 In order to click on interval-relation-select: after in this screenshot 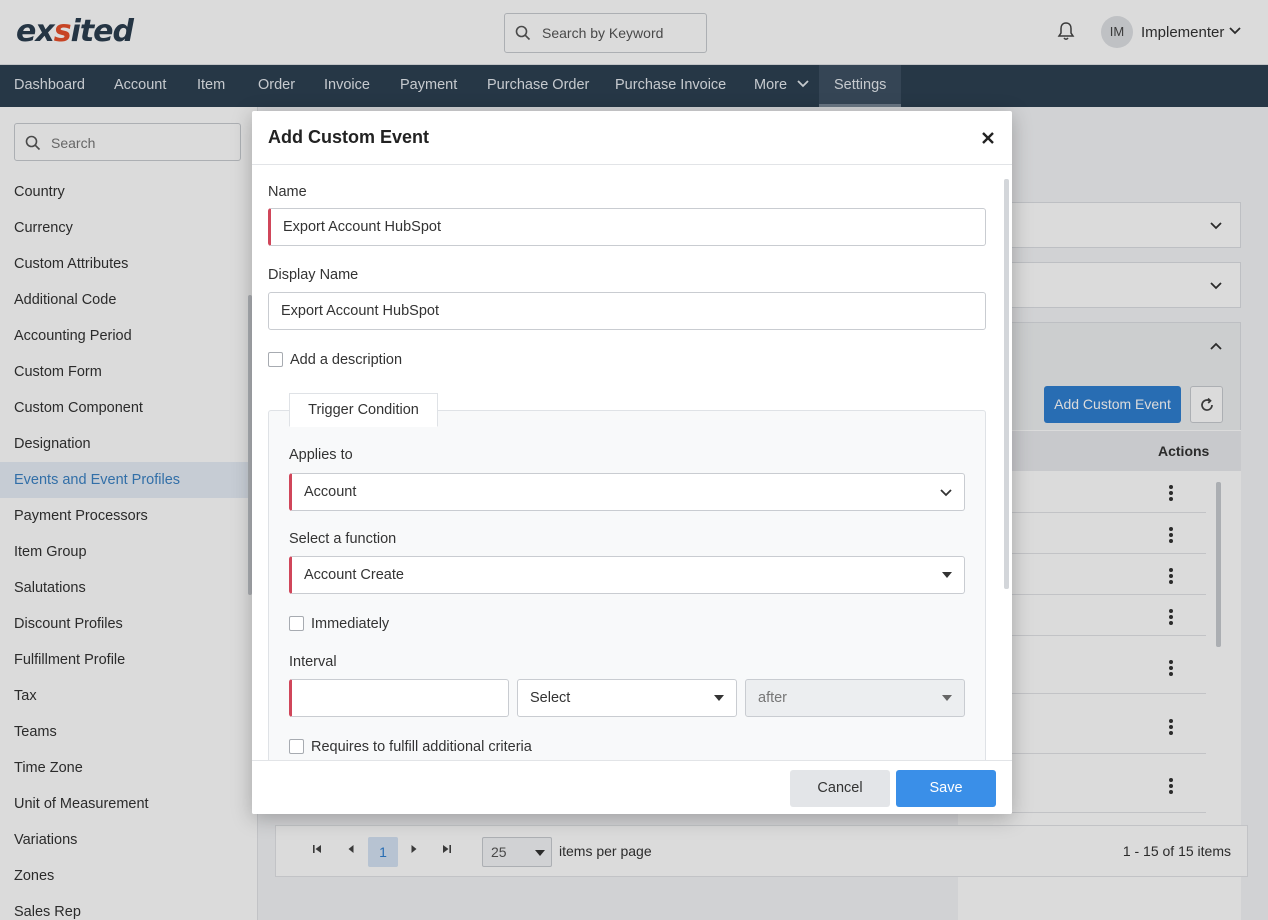, I will do `click(855, 698)`.